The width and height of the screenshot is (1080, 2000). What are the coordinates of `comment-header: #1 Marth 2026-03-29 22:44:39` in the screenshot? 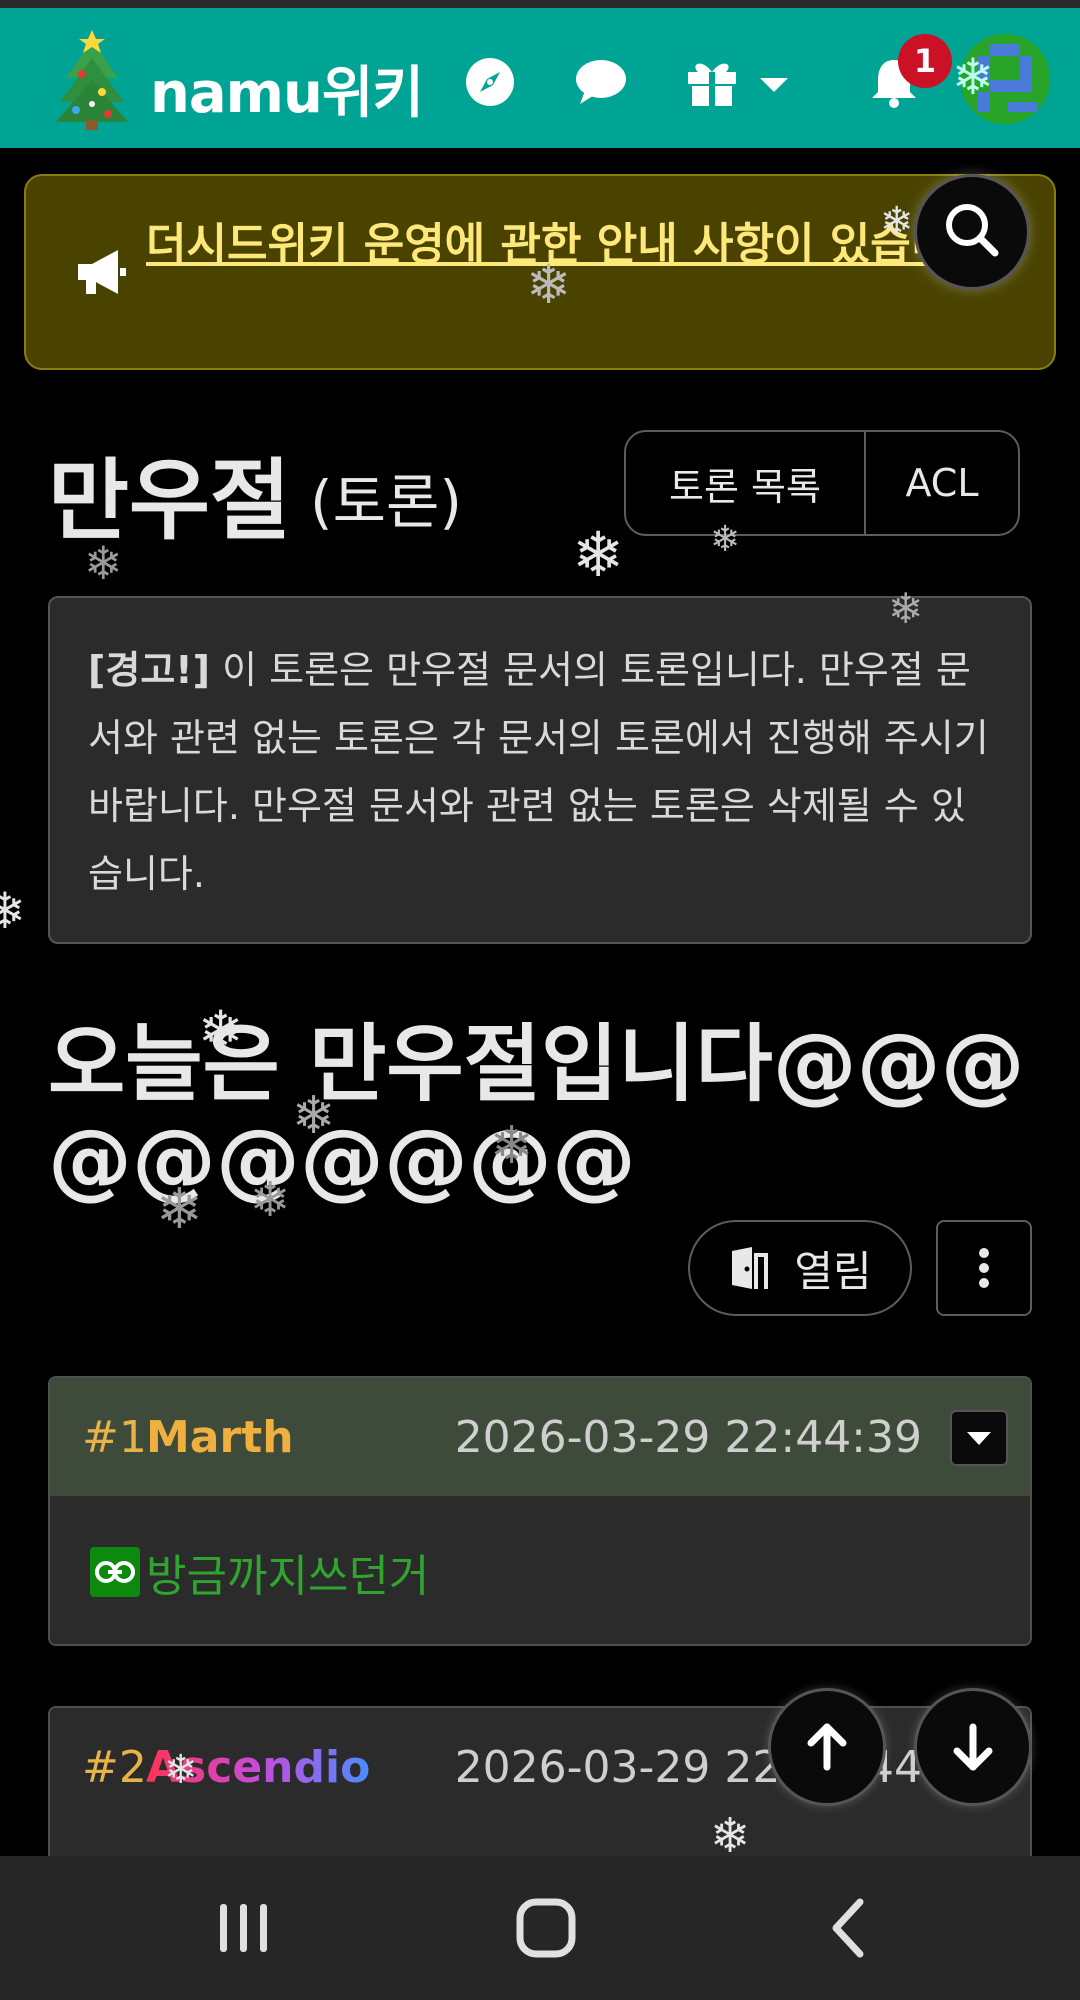 It's located at (540, 1437).